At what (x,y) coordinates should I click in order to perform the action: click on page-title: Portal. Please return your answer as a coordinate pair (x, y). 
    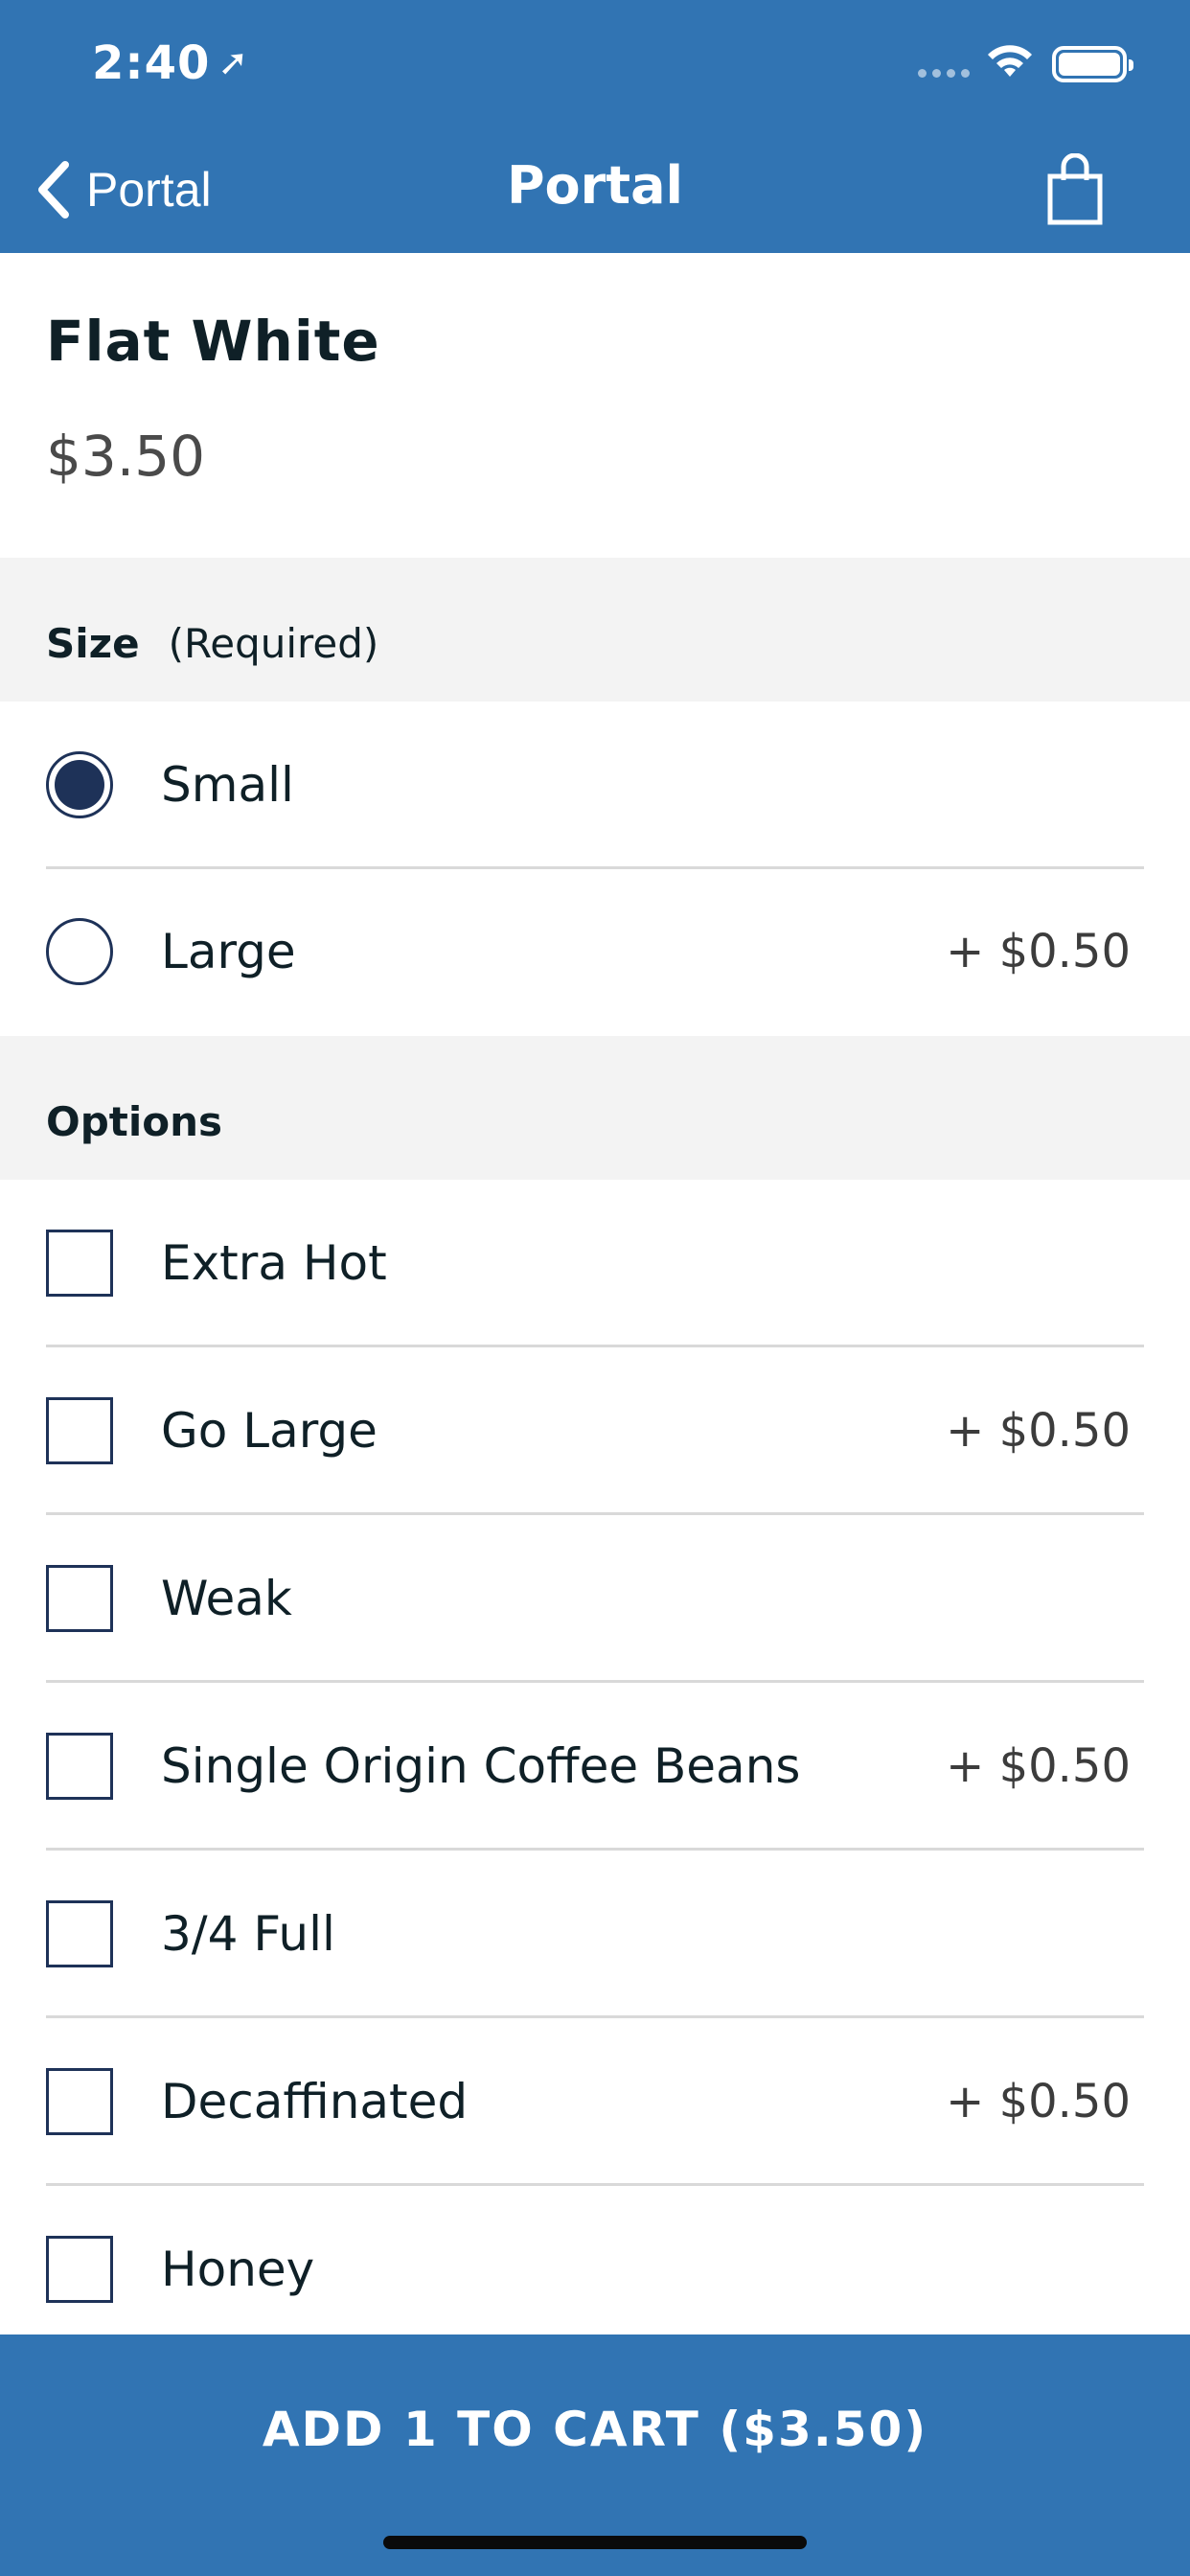
    Looking at the image, I should click on (595, 185).